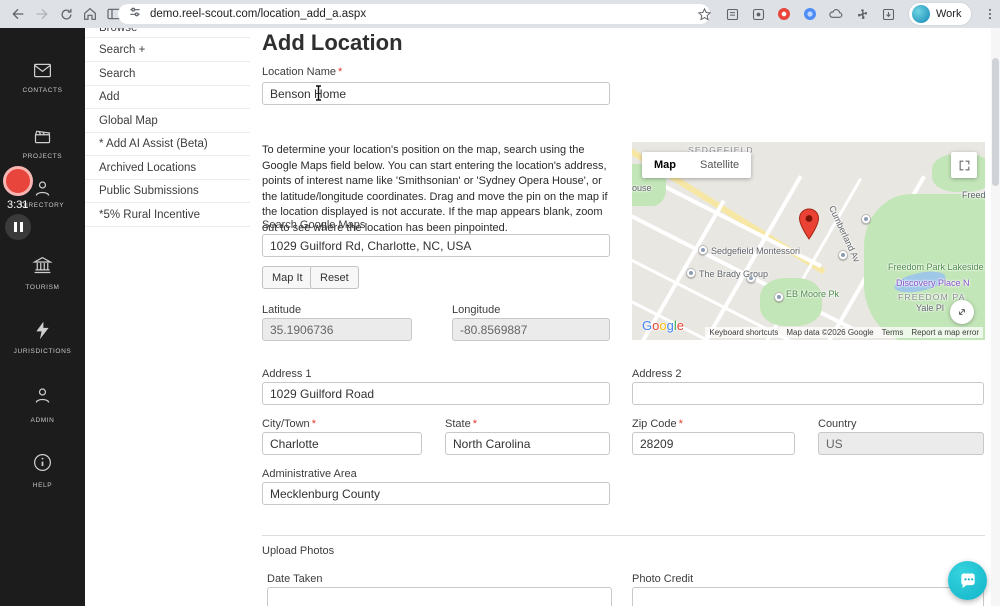 The width and height of the screenshot is (1000, 606). Describe the element at coordinates (90, 14) in the screenshot. I see `home-icon` at that location.